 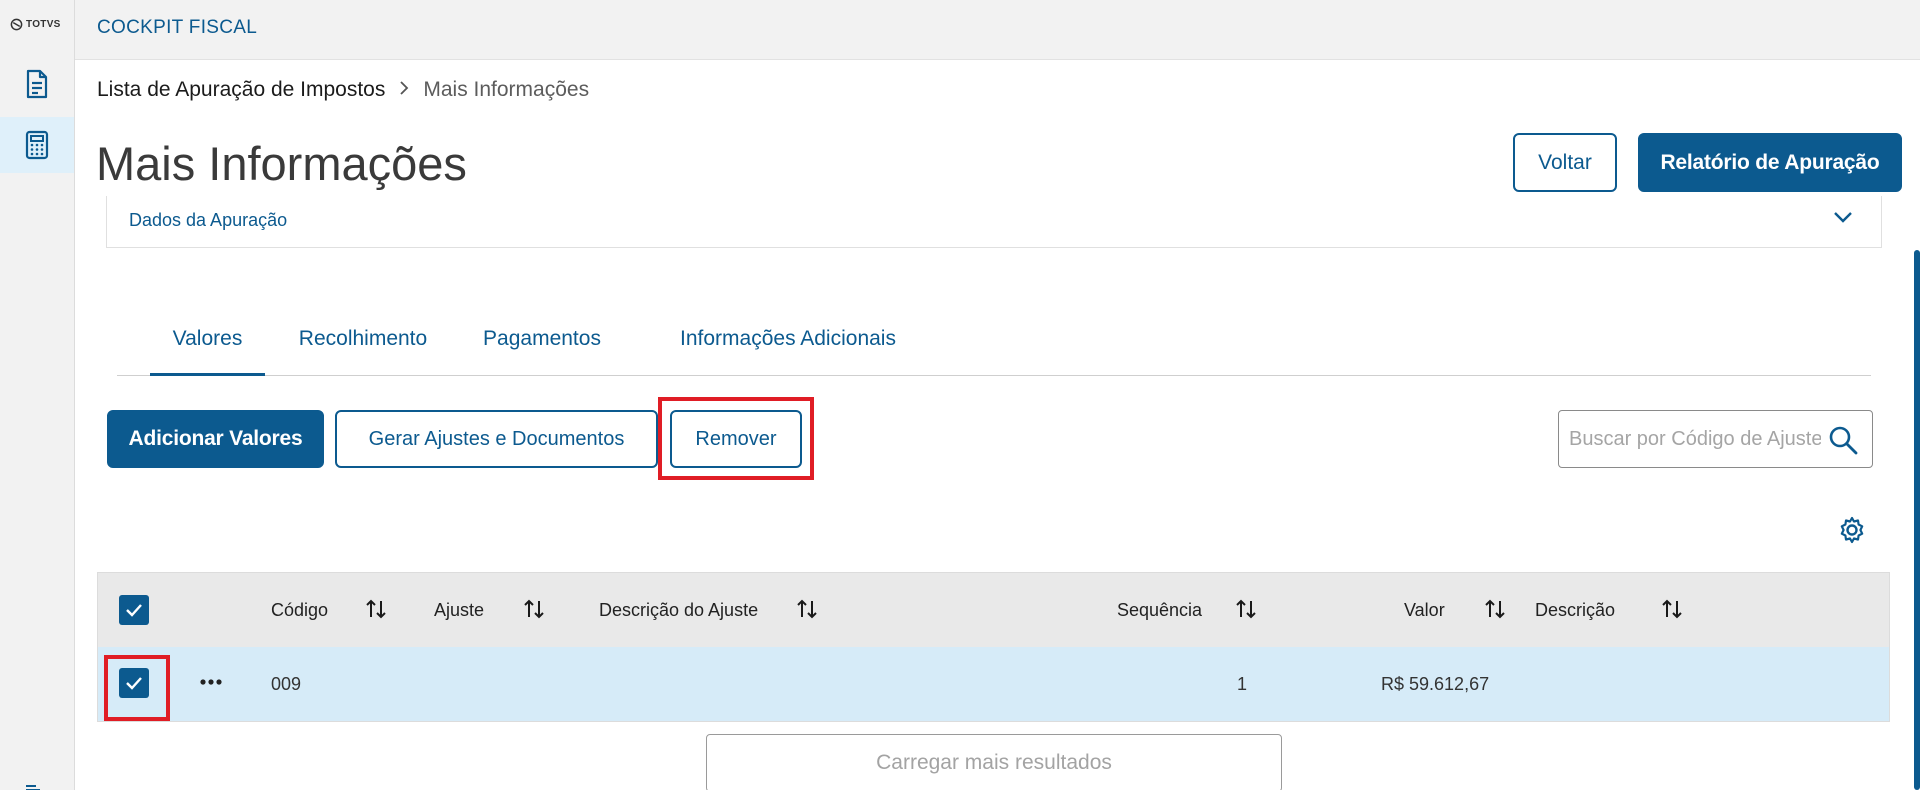 What do you see at coordinates (459, 610) in the screenshot?
I see `column-header-ajuste: Ajuste` at bounding box center [459, 610].